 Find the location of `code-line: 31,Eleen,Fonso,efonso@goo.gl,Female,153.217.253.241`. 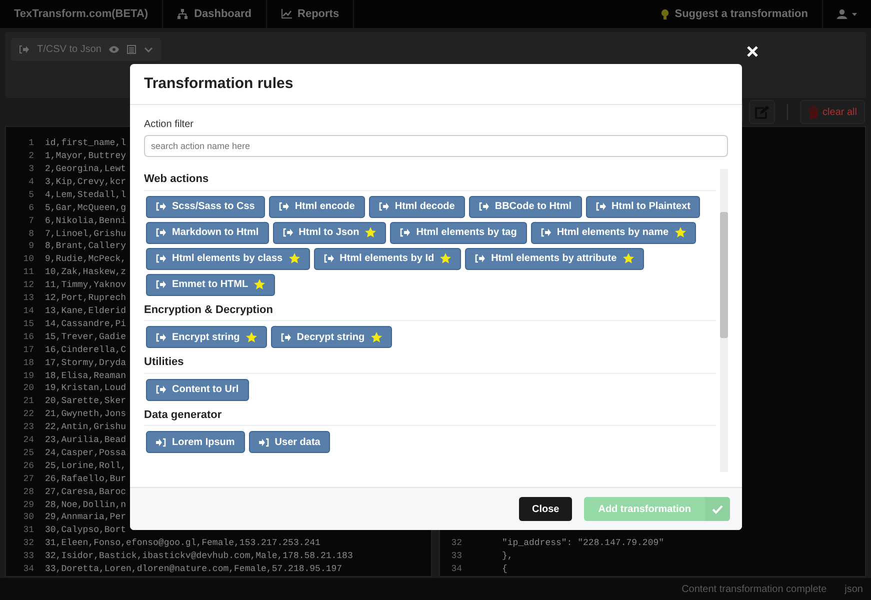

code-line: 31,Eleen,Fonso,efonso@goo.gl,Female,153.217.253.241 is located at coordinates (182, 543).